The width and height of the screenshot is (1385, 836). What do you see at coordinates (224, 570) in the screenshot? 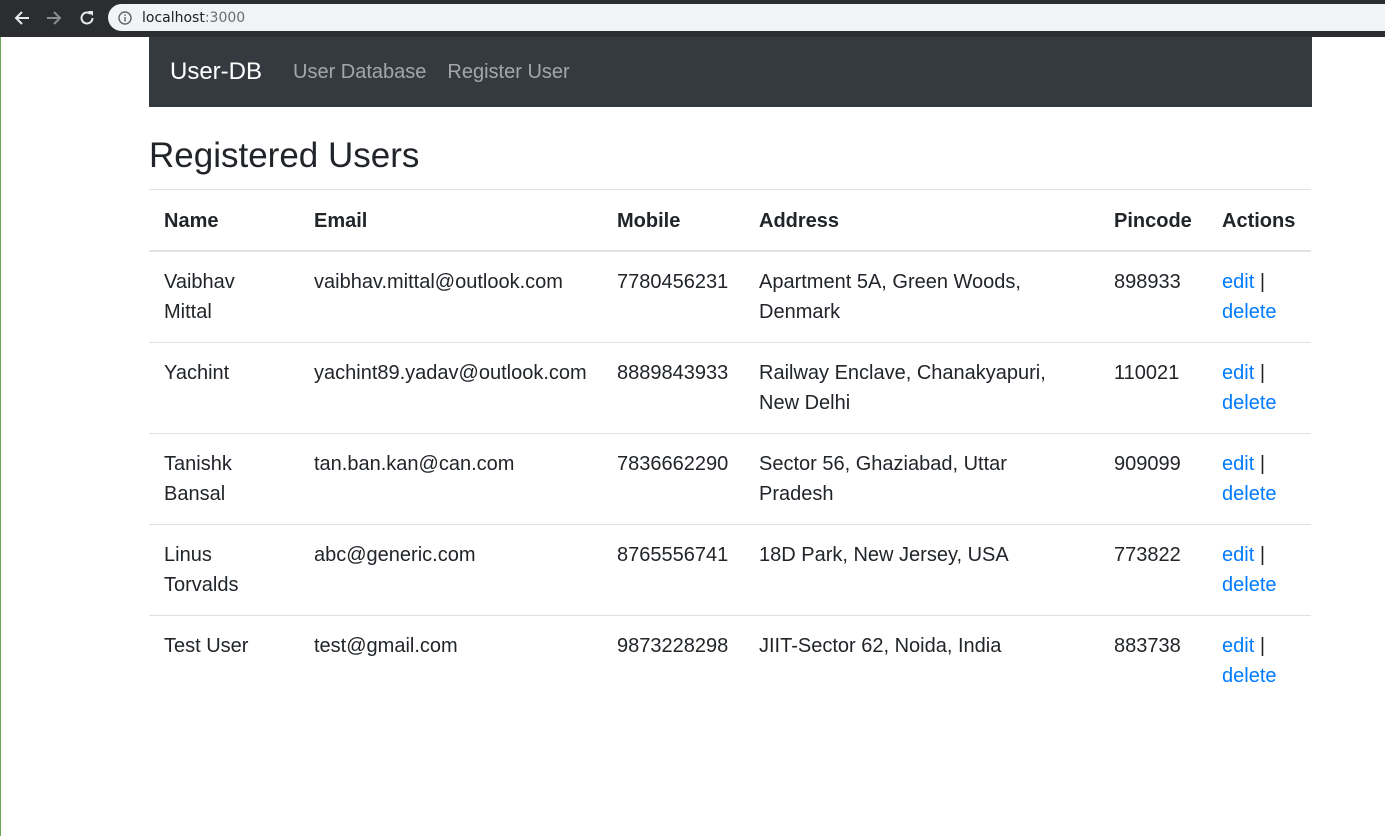
I see `cell-name: Linus Torvalds` at bounding box center [224, 570].